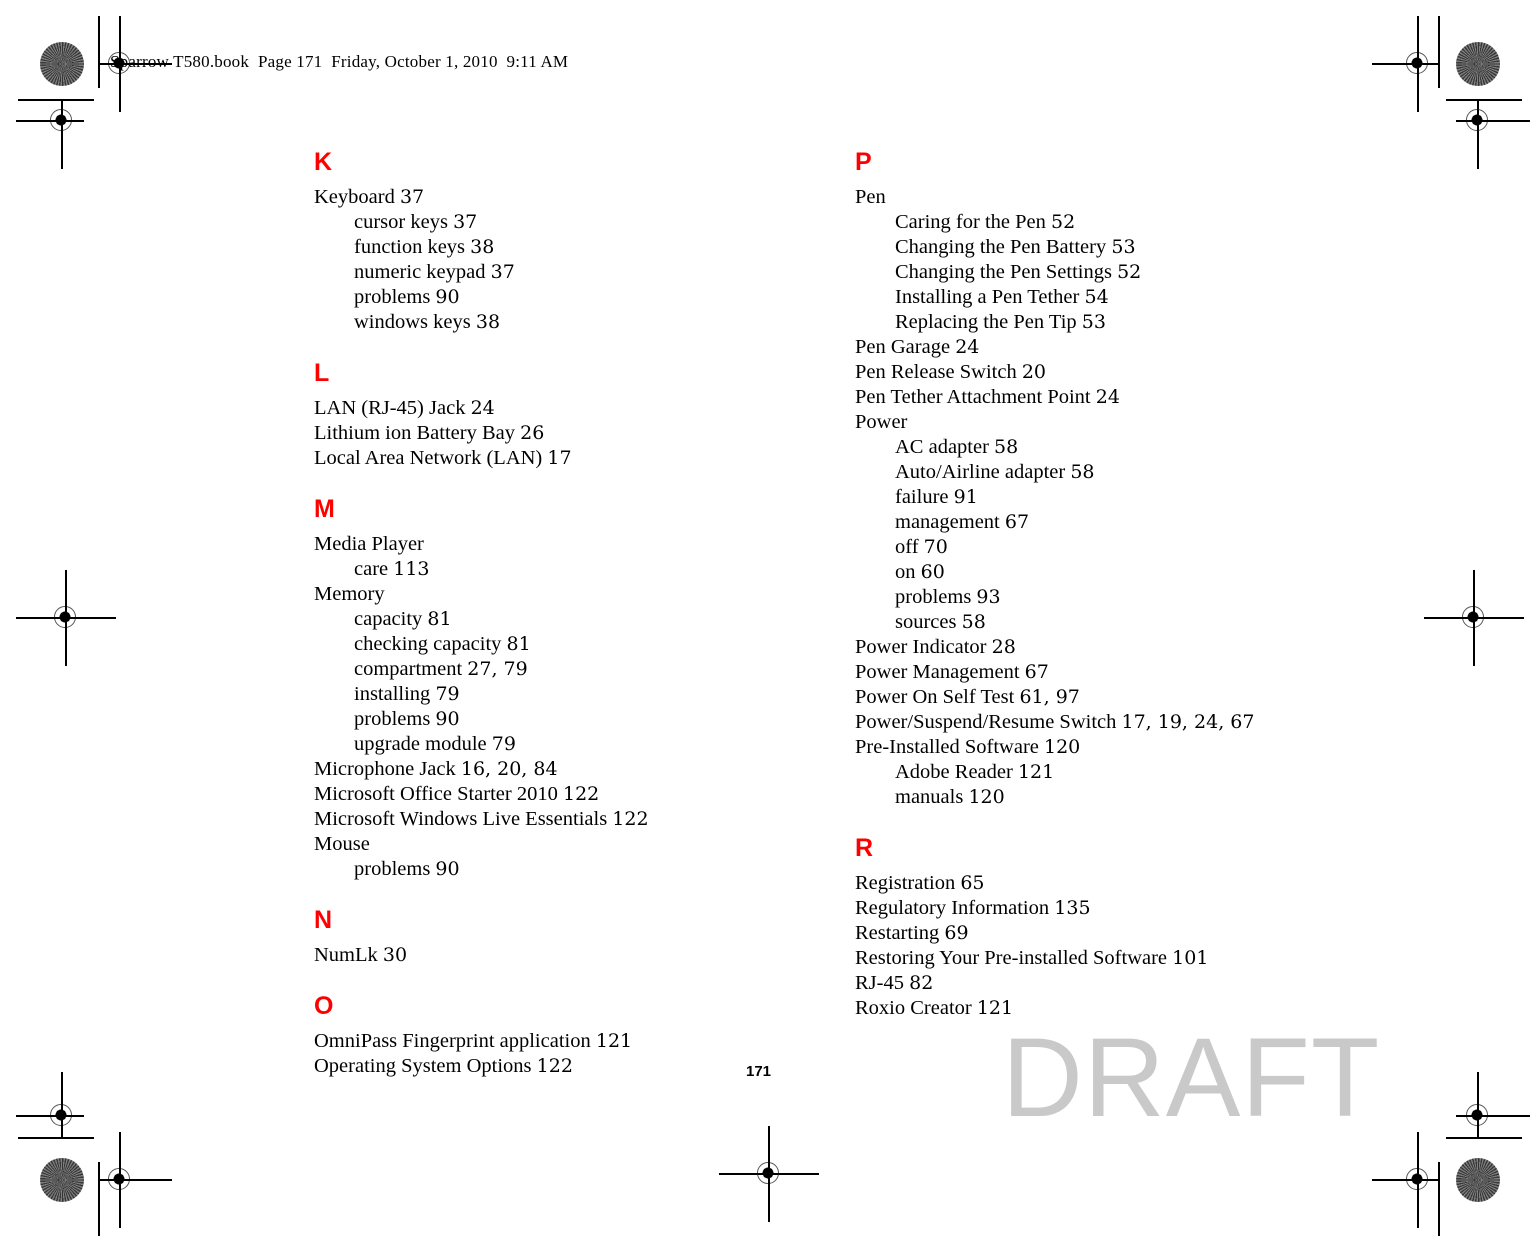 The width and height of the screenshot is (1538, 1237). What do you see at coordinates (594, 408) in the screenshot?
I see `index-entry: LAN (RJ-45) Jack 24` at bounding box center [594, 408].